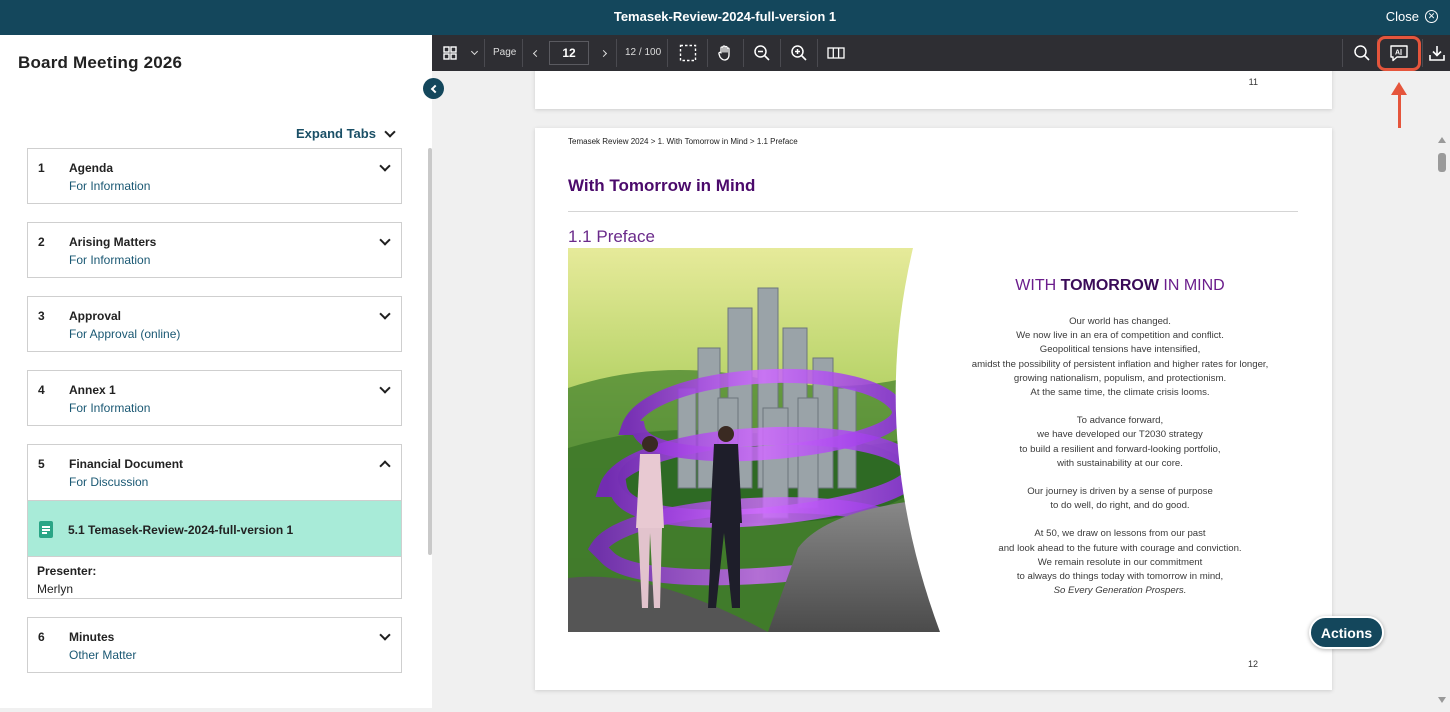 This screenshot has width=1450, height=712. I want to click on grid-icon, so click(450, 53).